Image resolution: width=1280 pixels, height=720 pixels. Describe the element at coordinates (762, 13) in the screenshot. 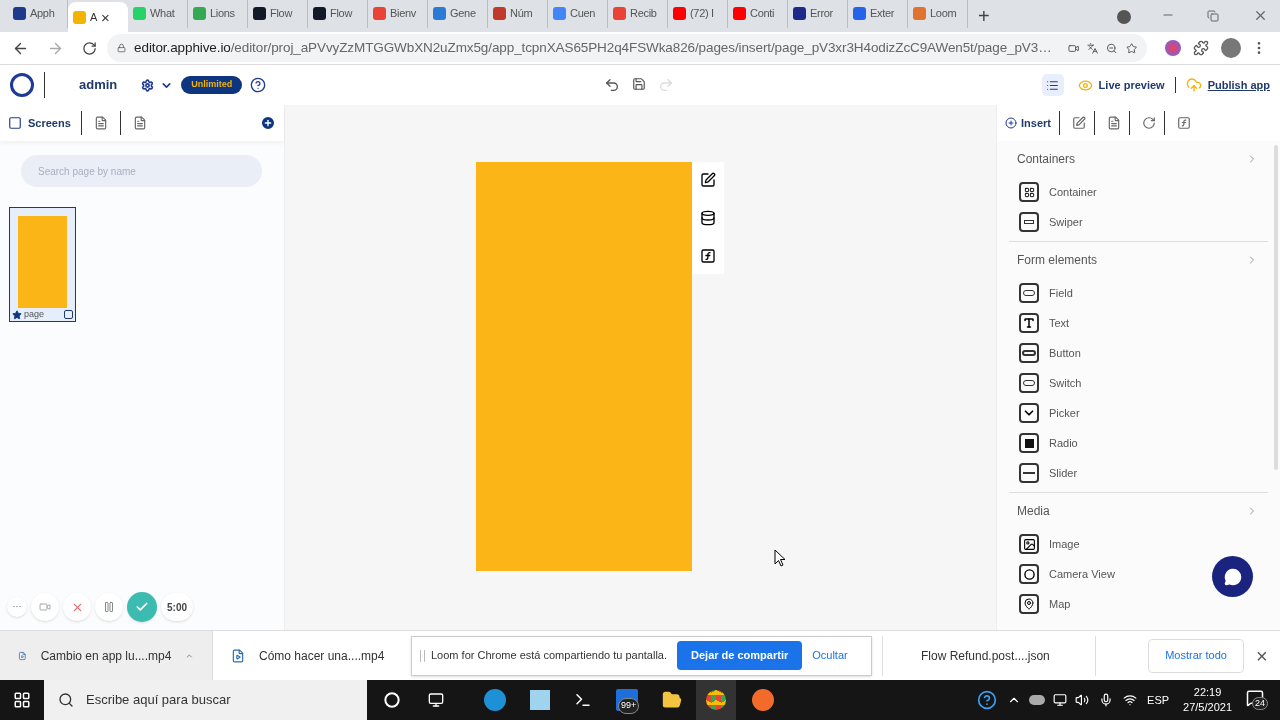

I see `tab-title: Conti` at that location.